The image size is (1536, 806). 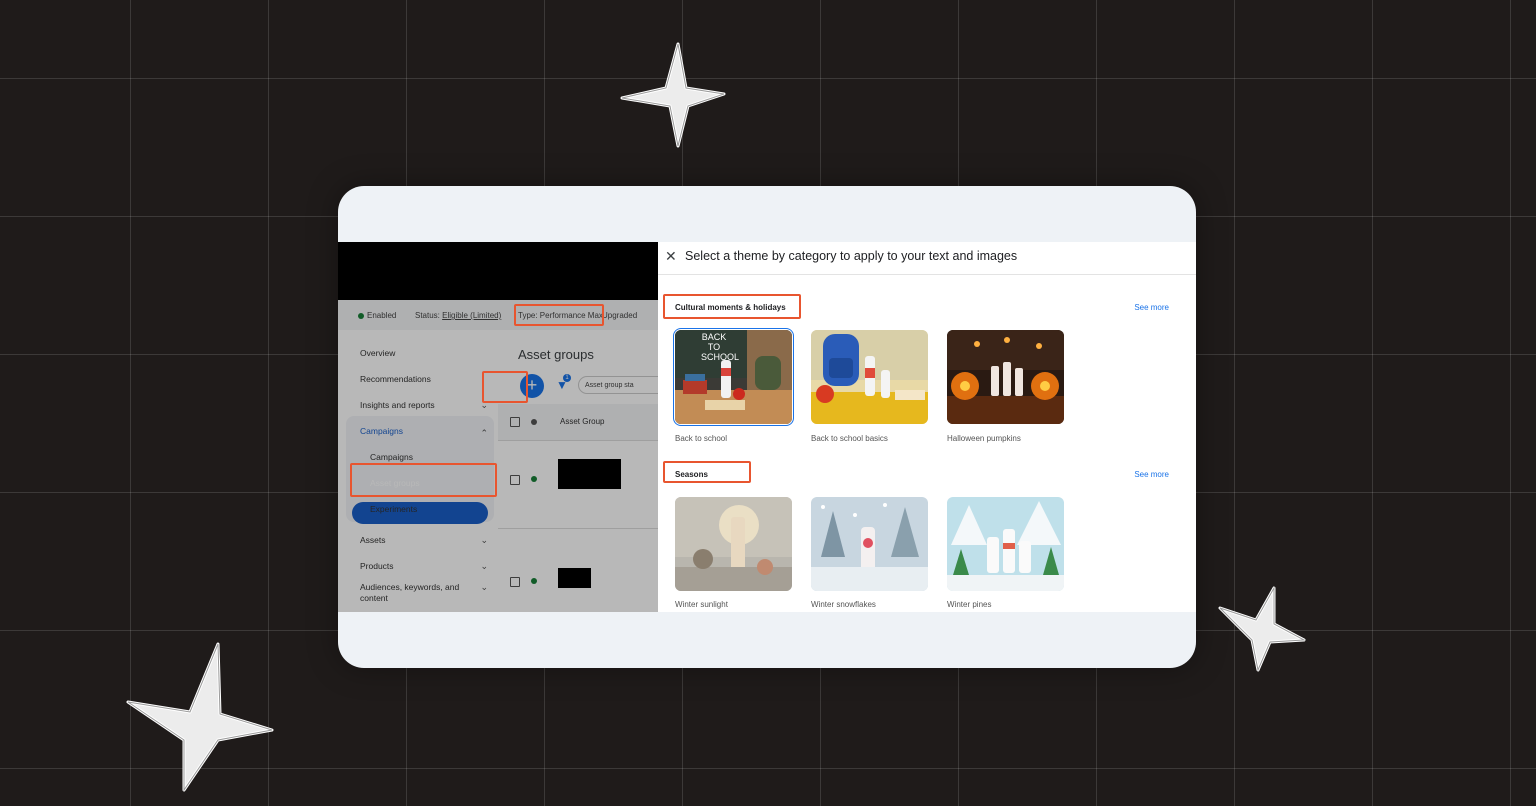 I want to click on theme-thumb-winter-pines, so click(x=1005, y=544).